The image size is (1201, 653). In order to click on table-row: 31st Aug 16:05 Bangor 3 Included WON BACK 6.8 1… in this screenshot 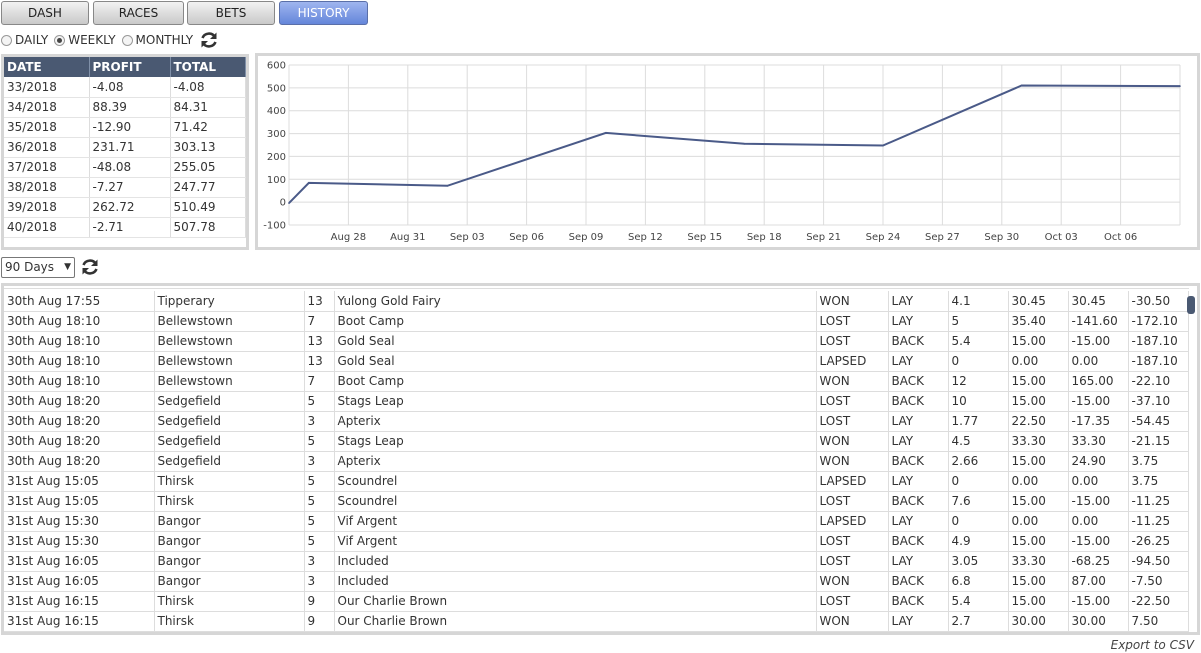, I will do `click(596, 581)`.